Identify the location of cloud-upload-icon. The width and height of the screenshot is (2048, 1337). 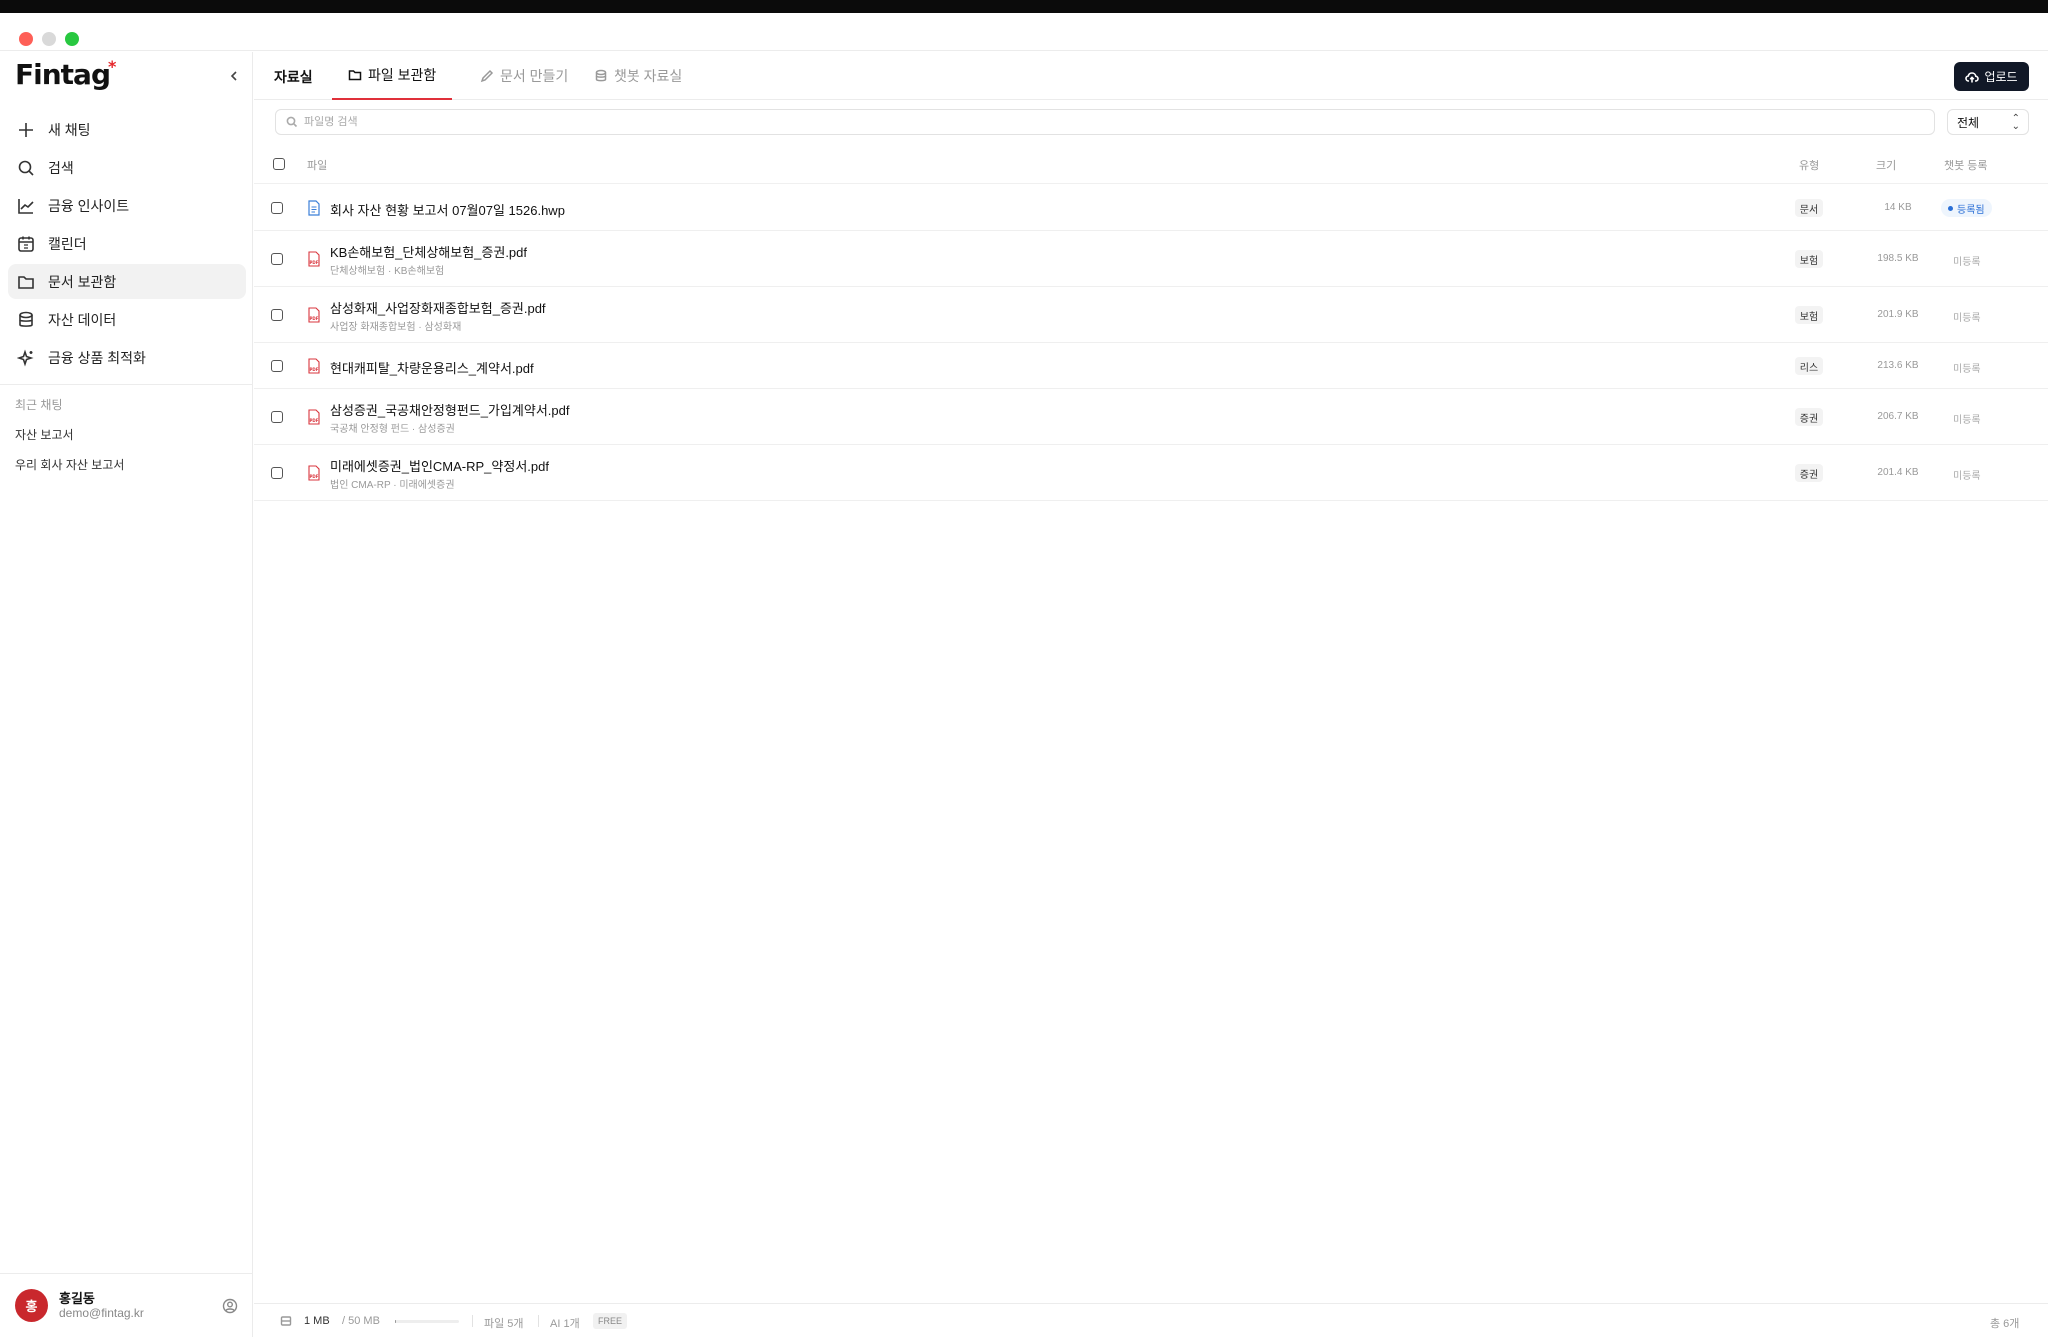
(1972, 76).